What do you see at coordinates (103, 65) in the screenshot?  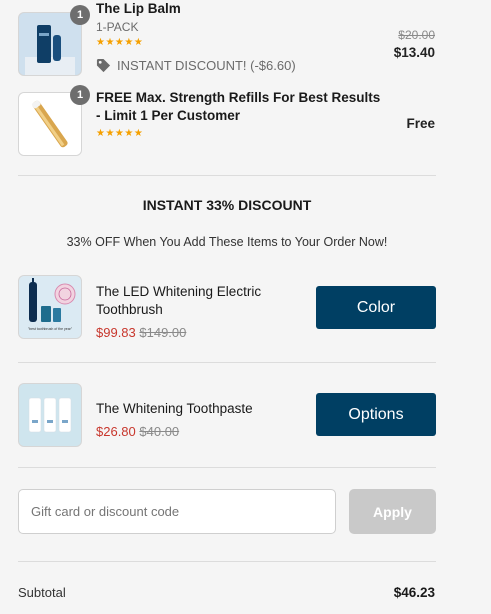 I see `tag-icon` at bounding box center [103, 65].